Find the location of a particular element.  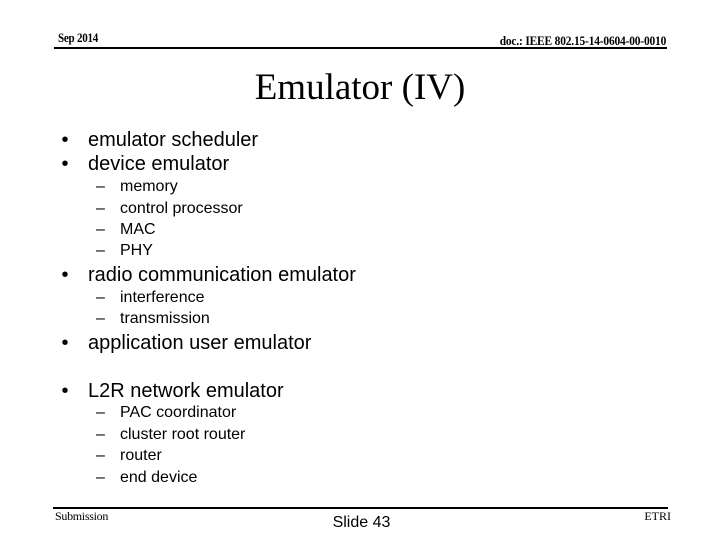

sub-bullet-text: transmission is located at coordinates (165, 318).